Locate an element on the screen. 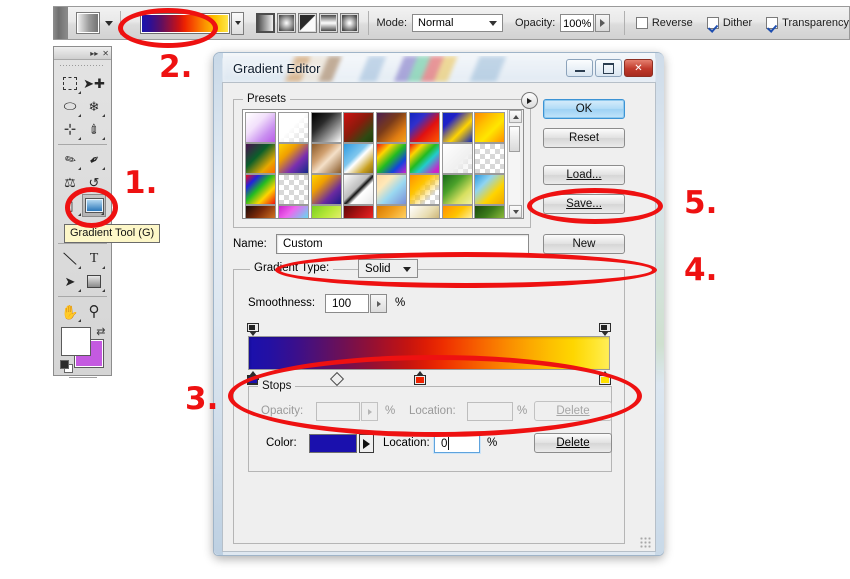 The width and height of the screenshot is (850, 579). transparency-checkbox is located at coordinates (772, 23).